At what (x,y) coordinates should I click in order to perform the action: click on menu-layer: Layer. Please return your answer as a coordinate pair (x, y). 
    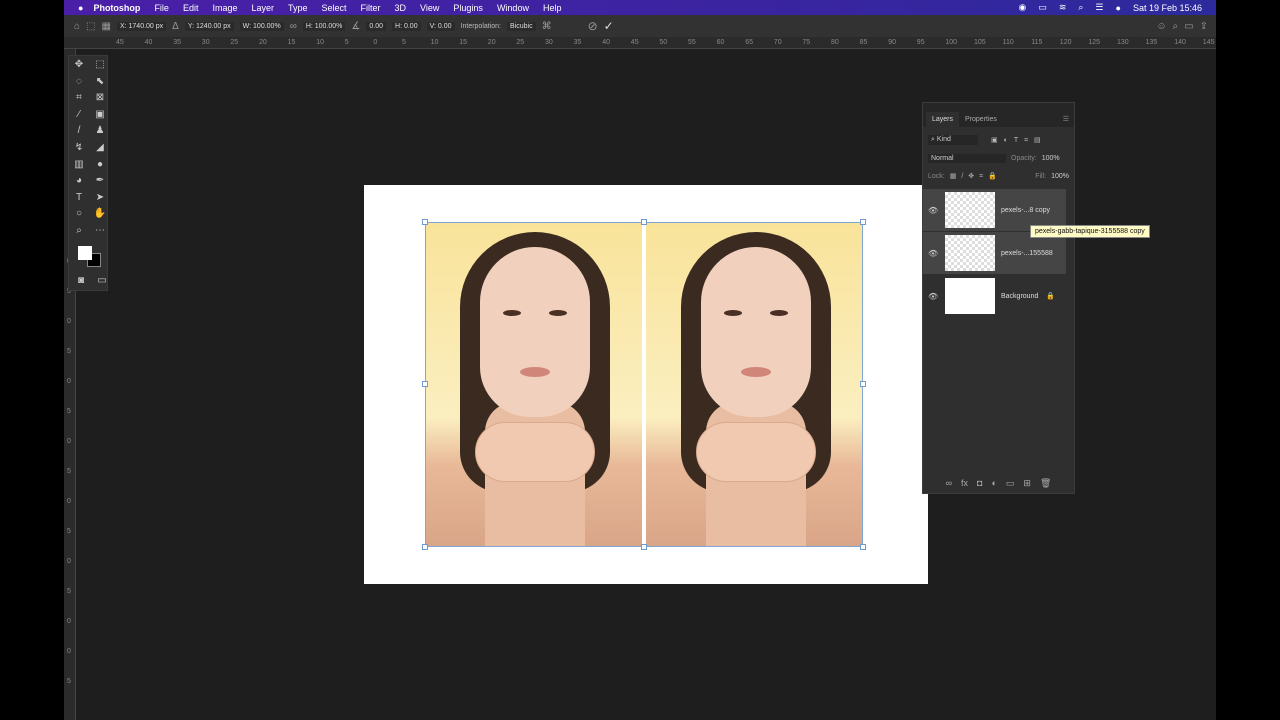
    Looking at the image, I should click on (262, 8).